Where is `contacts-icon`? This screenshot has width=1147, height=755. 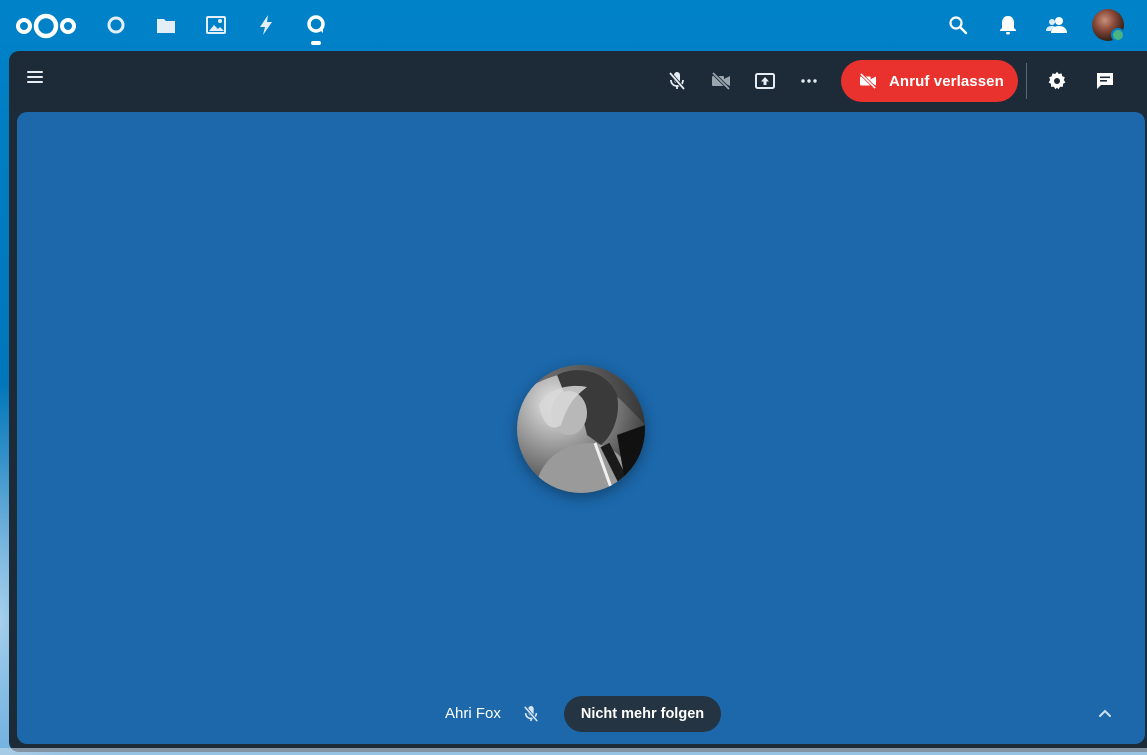 contacts-icon is located at coordinates (1057, 25).